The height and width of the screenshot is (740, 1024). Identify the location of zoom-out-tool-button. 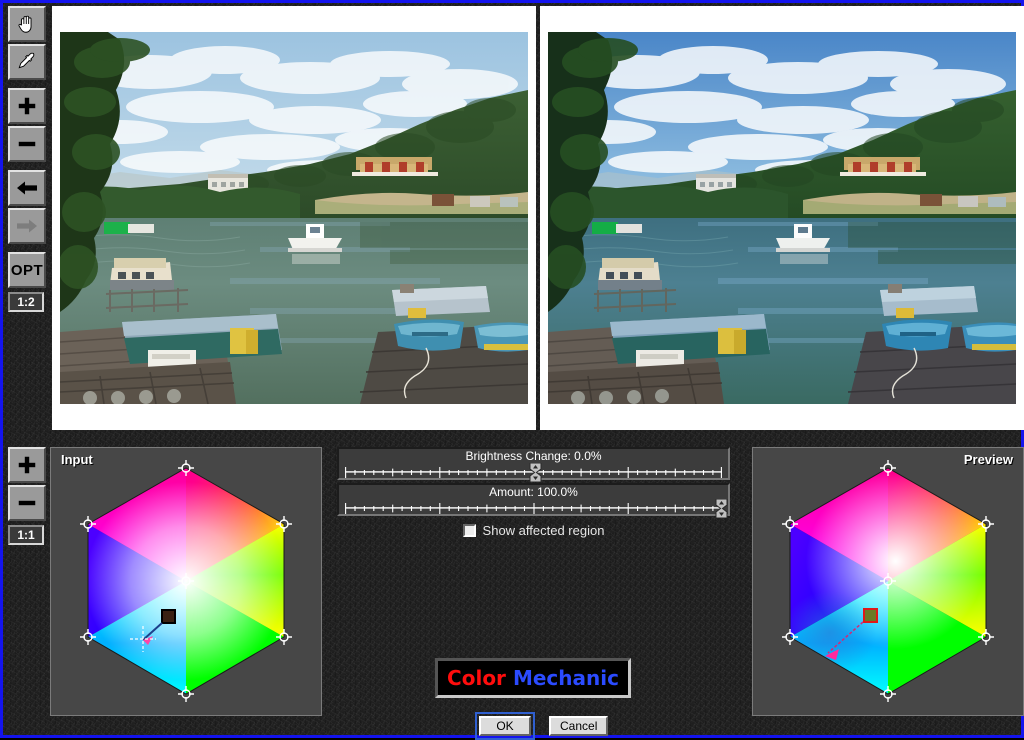
(27, 144).